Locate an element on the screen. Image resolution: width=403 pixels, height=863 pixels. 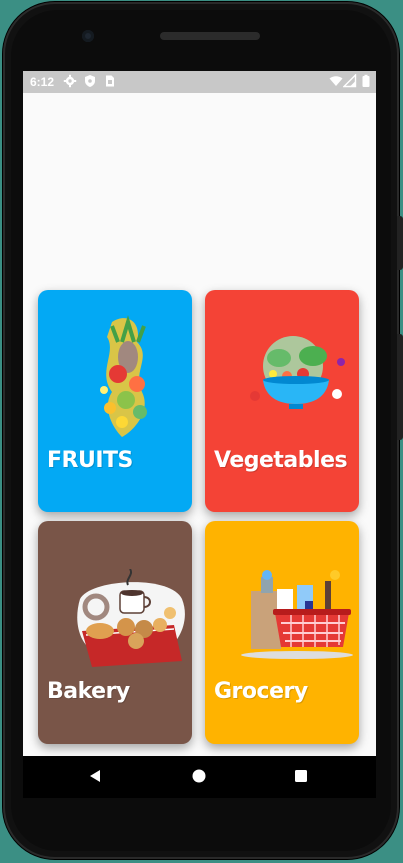
wifi-icon is located at coordinates (336, 81).